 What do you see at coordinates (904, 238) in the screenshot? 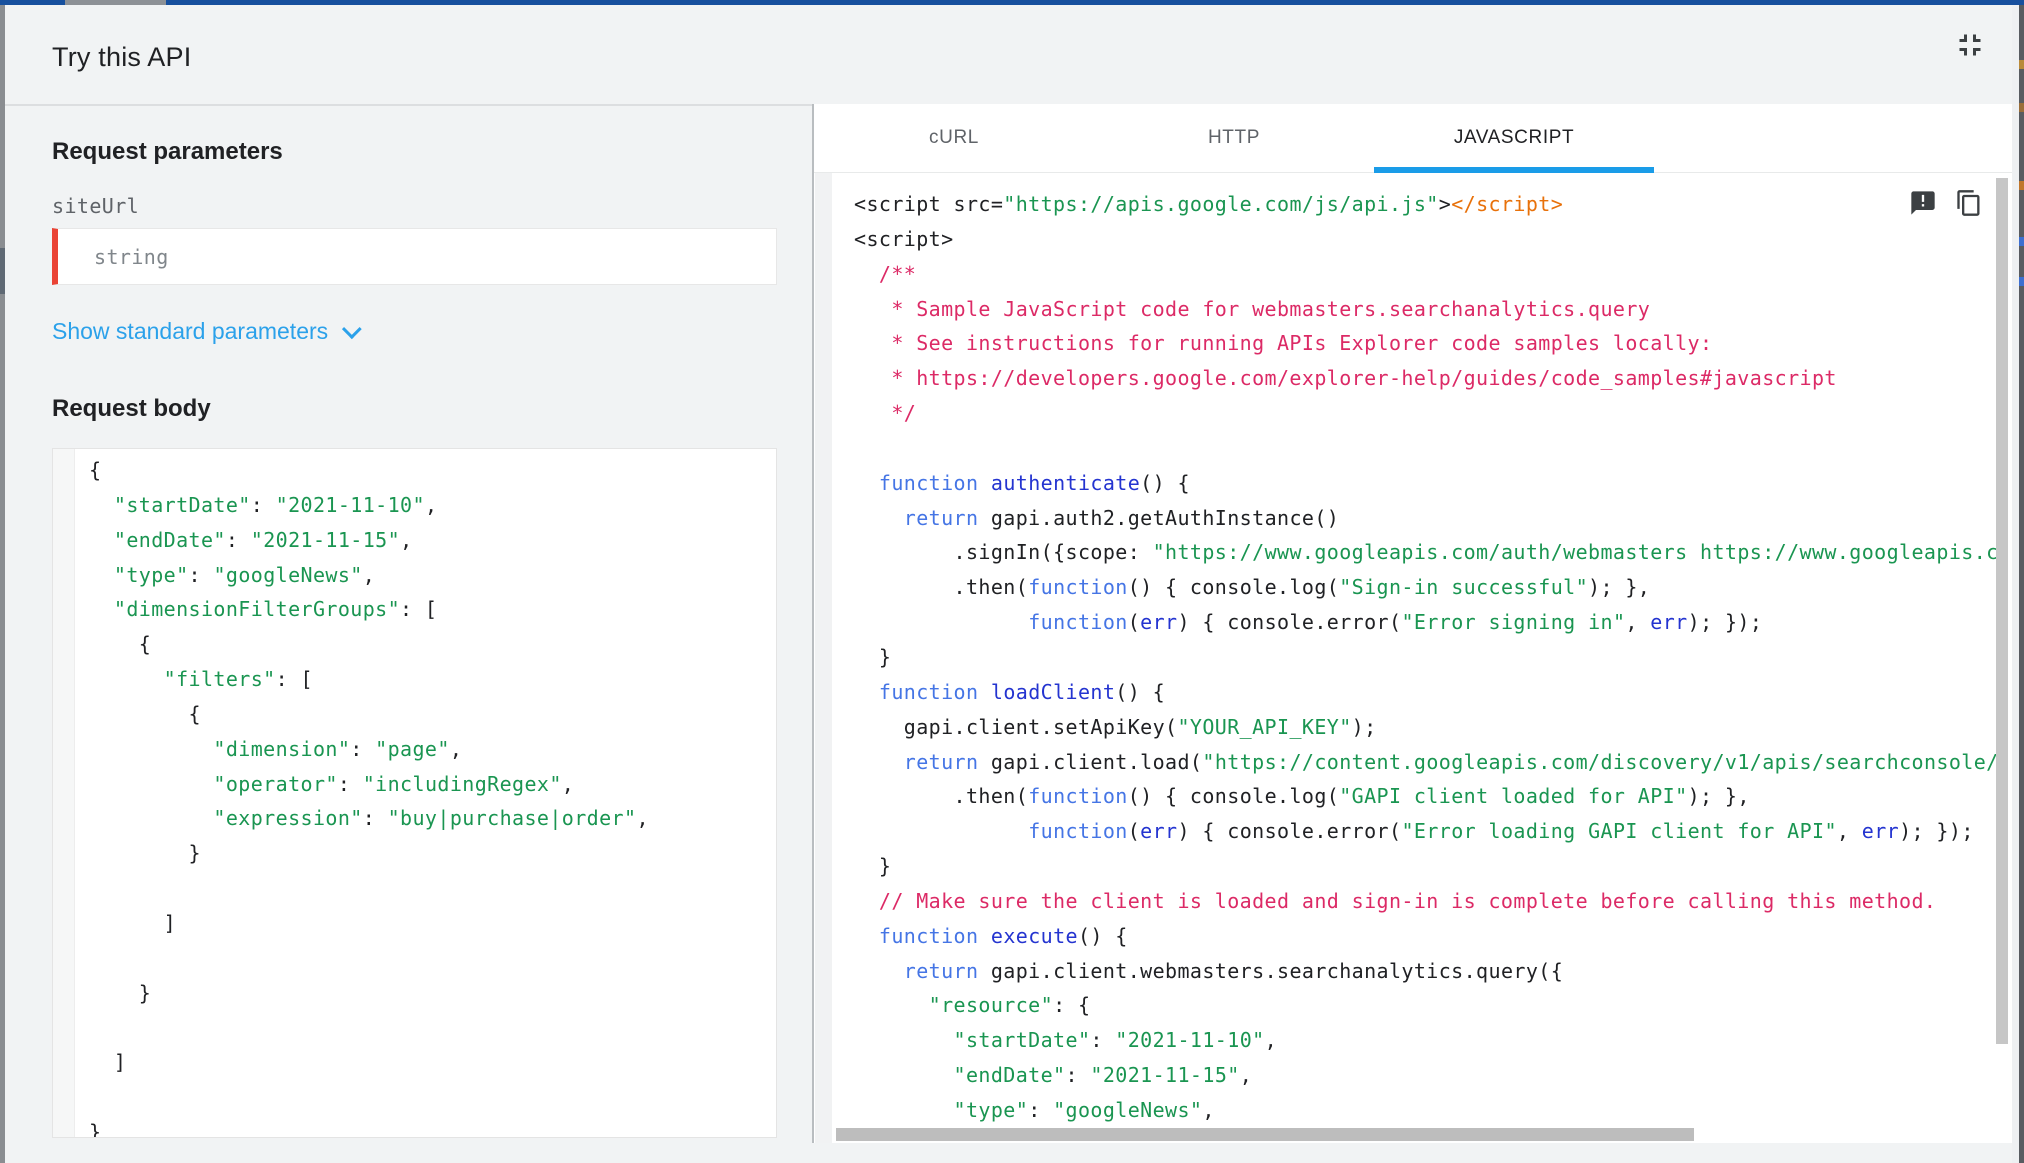
I see `code-line: <script>` at bounding box center [904, 238].